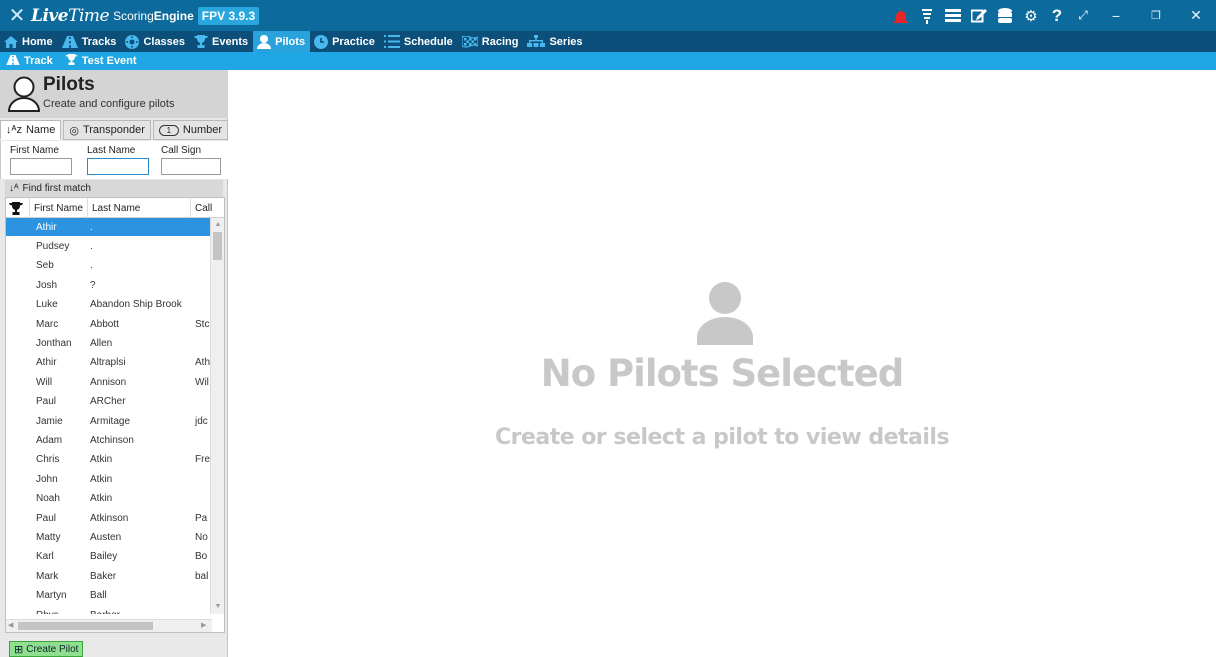 This screenshot has width=1216, height=657. Describe the element at coordinates (69, 84) in the screenshot. I see `panel-title: Pilots` at that location.